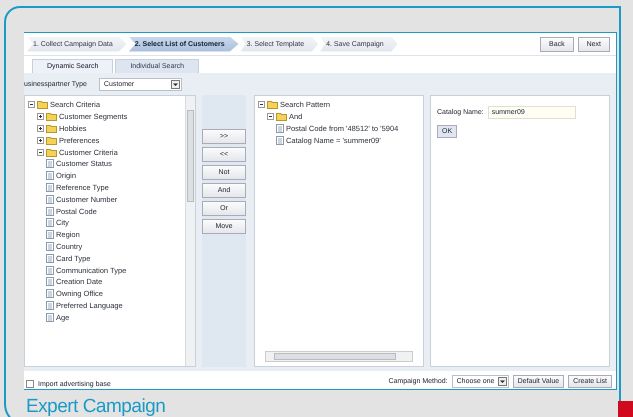 The image size is (633, 417). What do you see at coordinates (625, 409) in the screenshot?
I see `corner-mark` at bounding box center [625, 409].